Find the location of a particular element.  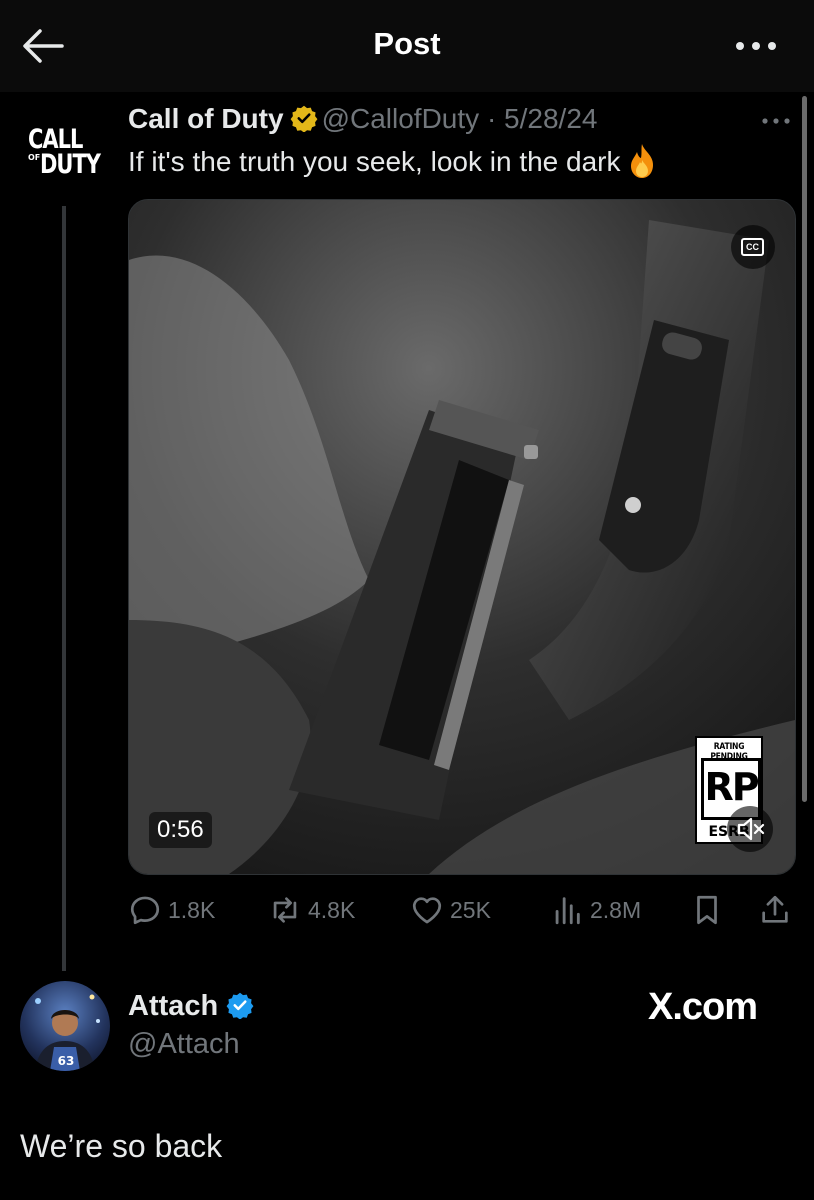

call-of-duty-avatar: CALL OF DUTY is located at coordinates (64, 152).